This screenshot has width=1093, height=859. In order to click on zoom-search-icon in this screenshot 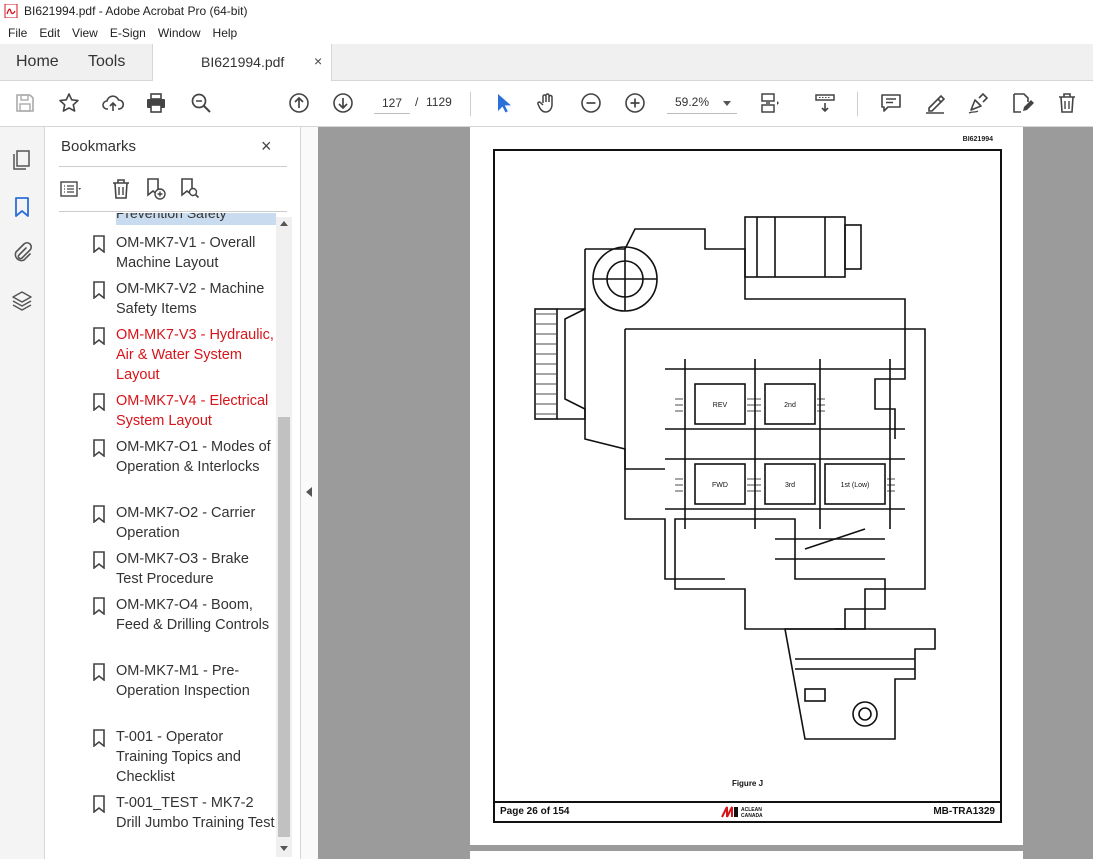, I will do `click(201, 103)`.